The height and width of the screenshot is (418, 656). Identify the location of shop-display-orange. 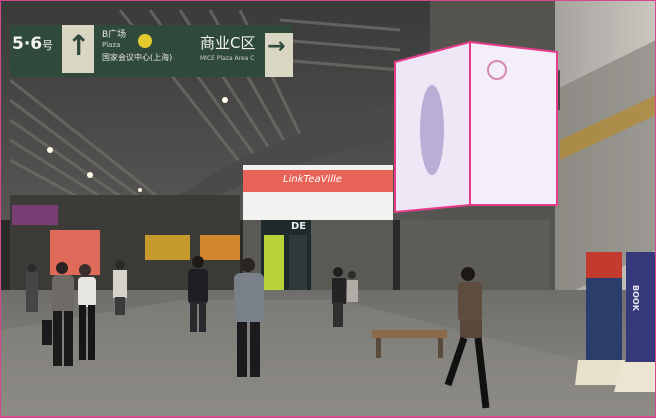
(220, 247).